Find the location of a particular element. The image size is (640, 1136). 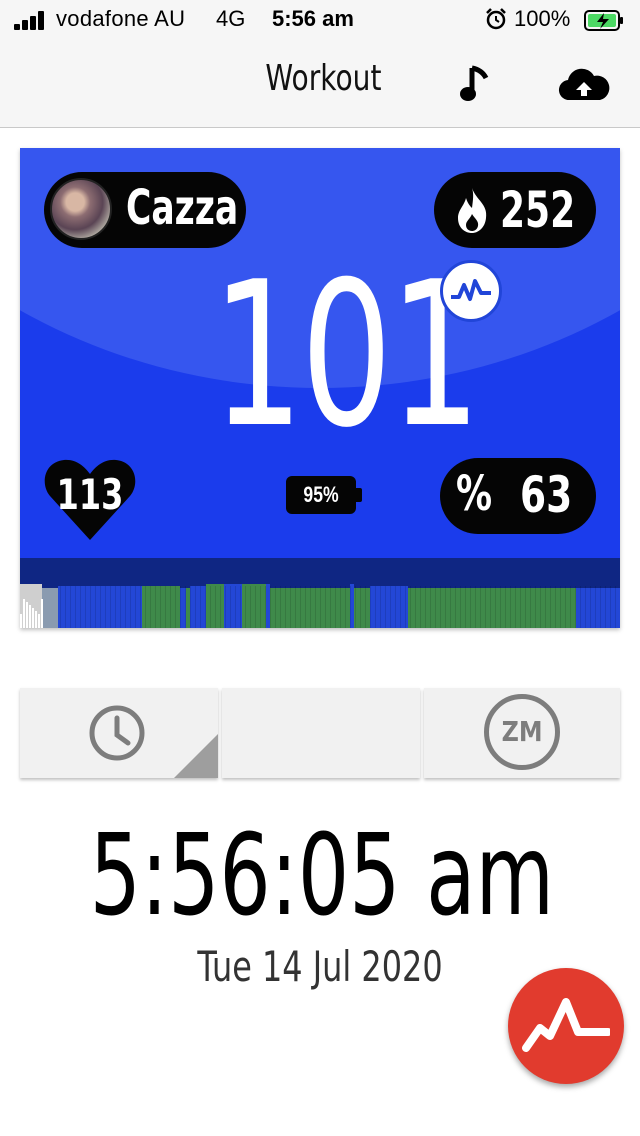

zm-icon: ZM is located at coordinates (522, 732).